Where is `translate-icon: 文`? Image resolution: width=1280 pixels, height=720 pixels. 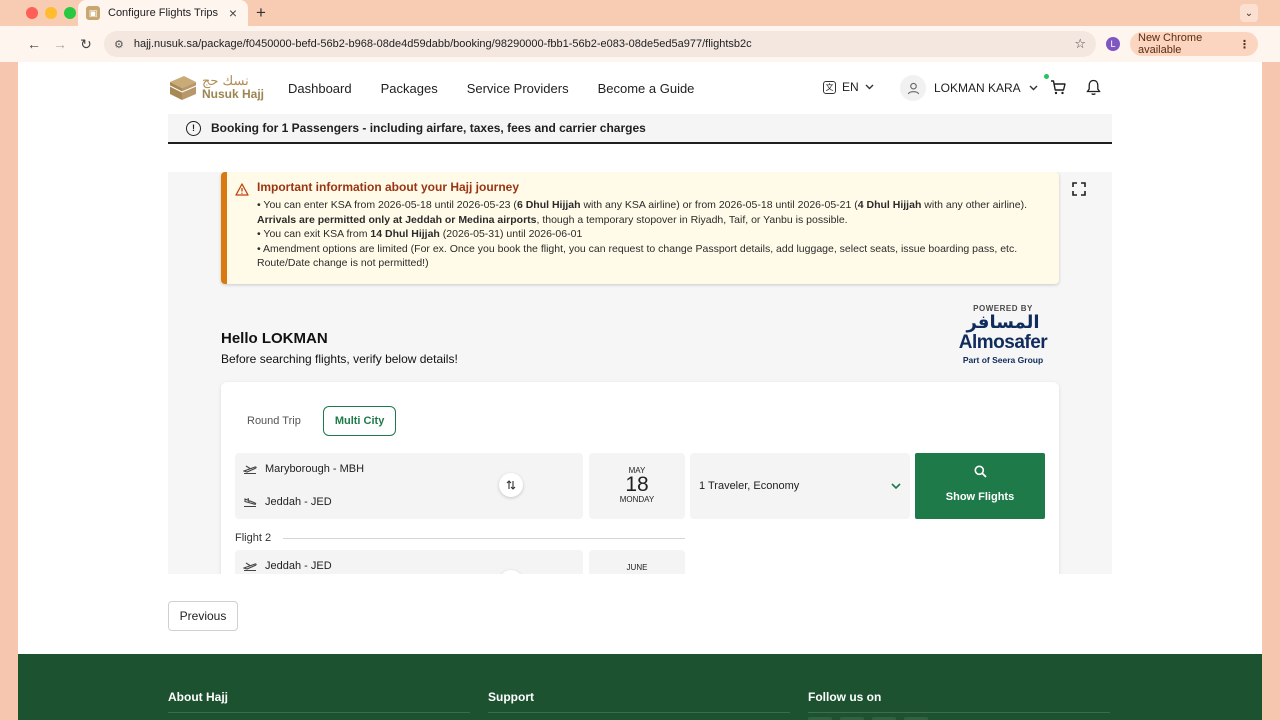
translate-icon: 文 is located at coordinates (829, 87).